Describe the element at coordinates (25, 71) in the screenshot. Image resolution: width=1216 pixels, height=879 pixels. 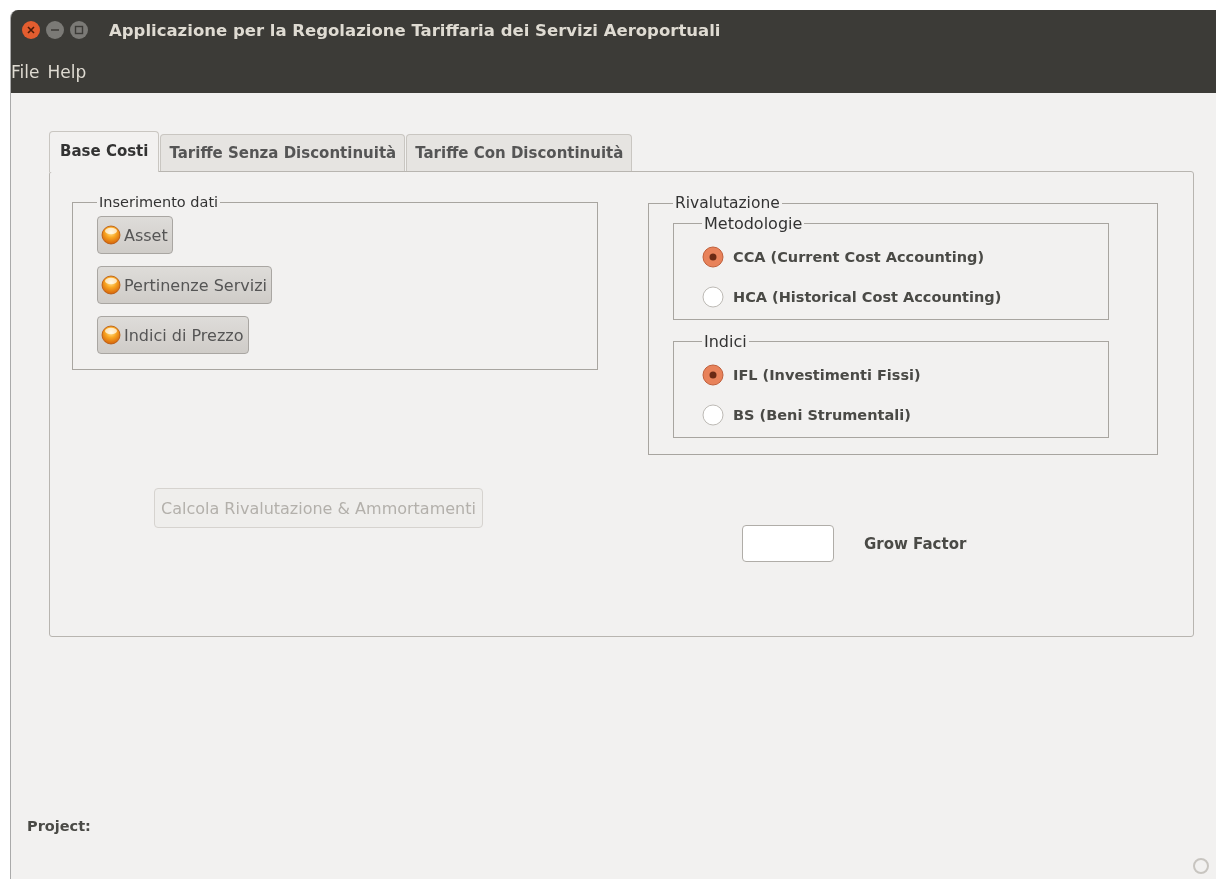
I see `menu-item: File` at that location.